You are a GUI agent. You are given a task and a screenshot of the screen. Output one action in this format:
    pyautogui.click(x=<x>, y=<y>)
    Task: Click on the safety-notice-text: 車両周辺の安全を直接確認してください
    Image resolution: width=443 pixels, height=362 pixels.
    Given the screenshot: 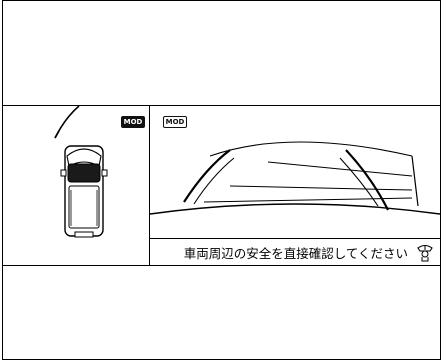 What is the action you would take?
    pyautogui.click(x=295, y=253)
    